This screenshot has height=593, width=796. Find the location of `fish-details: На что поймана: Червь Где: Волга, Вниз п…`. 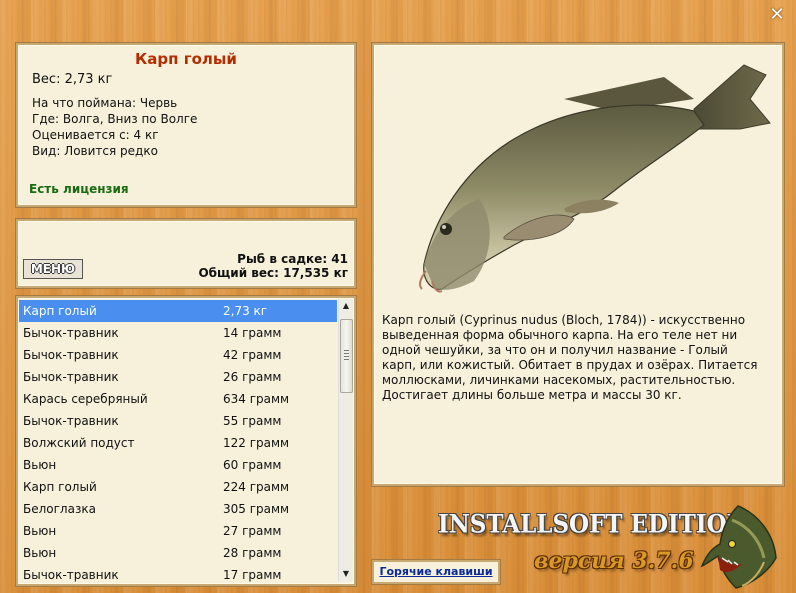

fish-details: На что поймана: Червь Где: Волга, Вниз п… is located at coordinates (114, 127).